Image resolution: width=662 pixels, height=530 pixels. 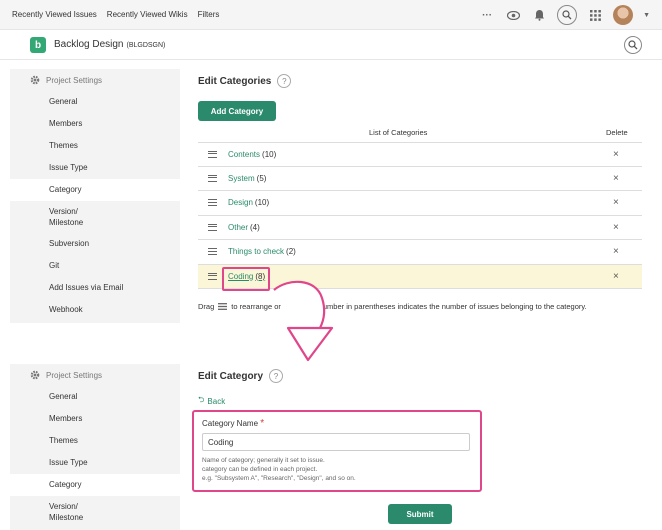 What do you see at coordinates (487, 15) in the screenshot?
I see `more-icon: ···` at bounding box center [487, 15].